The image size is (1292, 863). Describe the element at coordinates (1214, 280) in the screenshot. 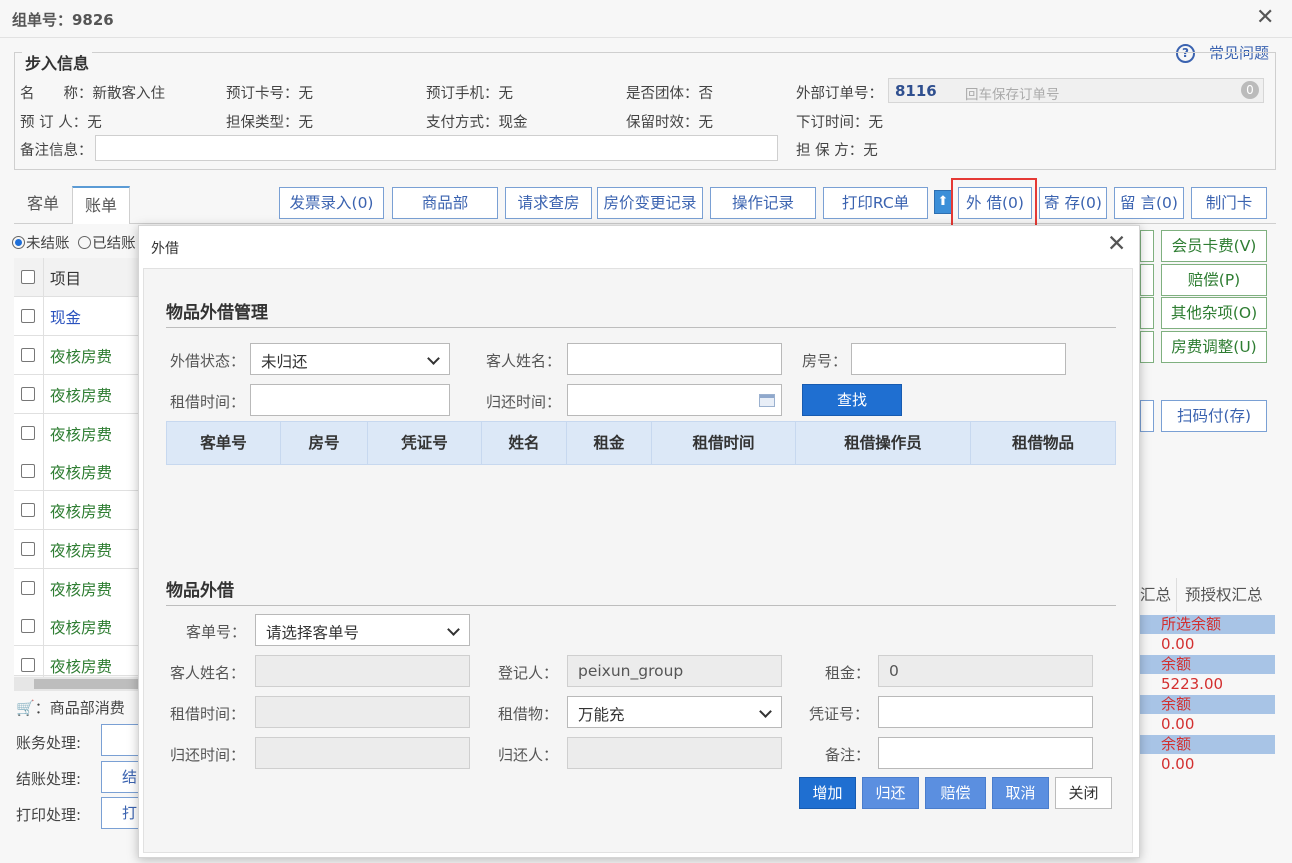

I see `compensate-side-button: 赔偿(P)` at that location.